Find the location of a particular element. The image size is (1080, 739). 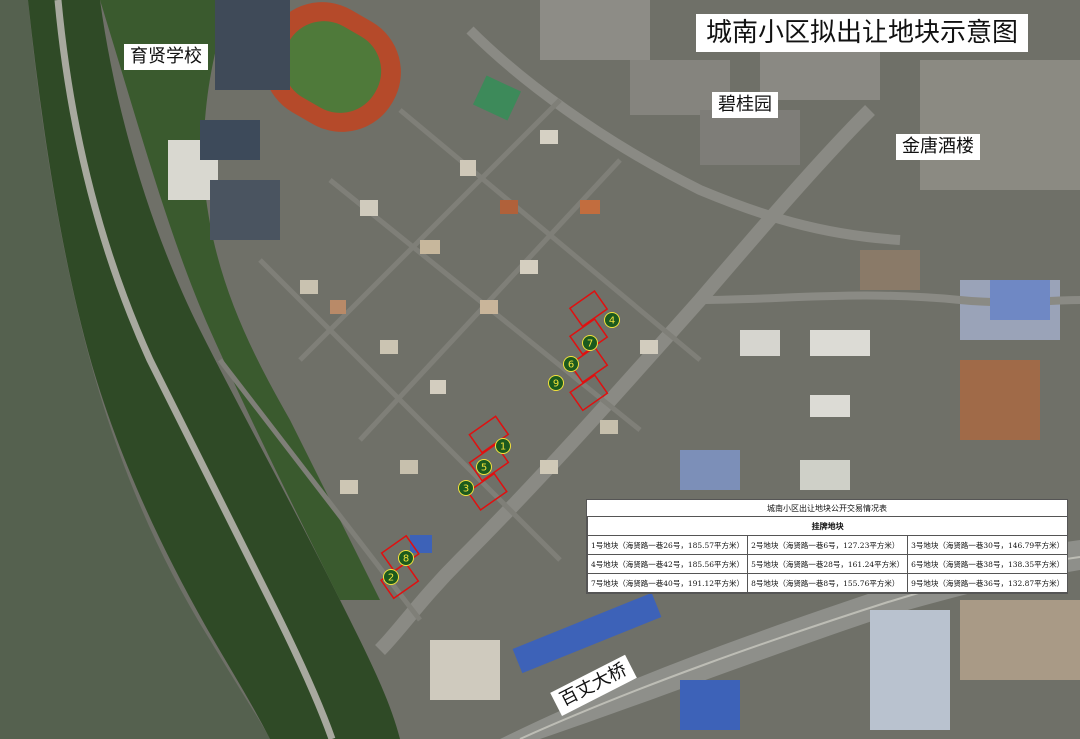

parcel-6-label: 6 is located at coordinates (571, 365).